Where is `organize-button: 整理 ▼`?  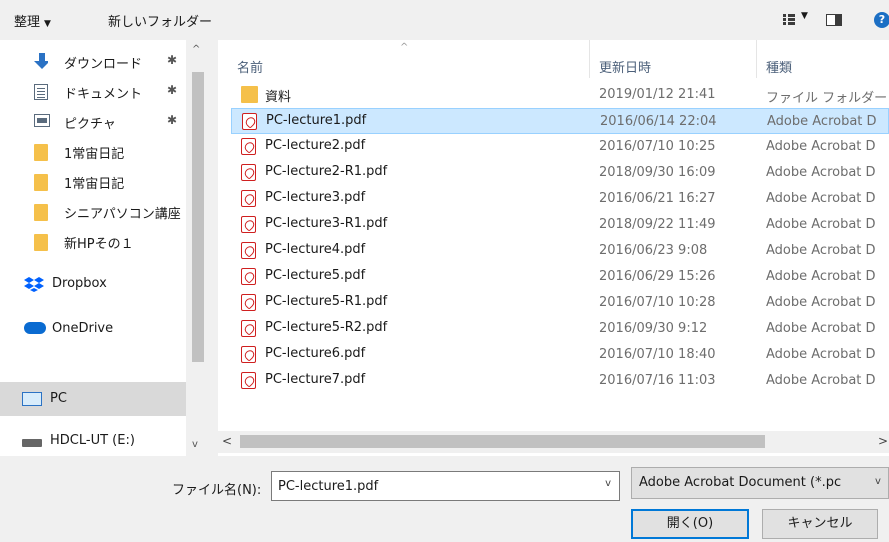
organize-button: 整理 ▼ is located at coordinates (32, 20).